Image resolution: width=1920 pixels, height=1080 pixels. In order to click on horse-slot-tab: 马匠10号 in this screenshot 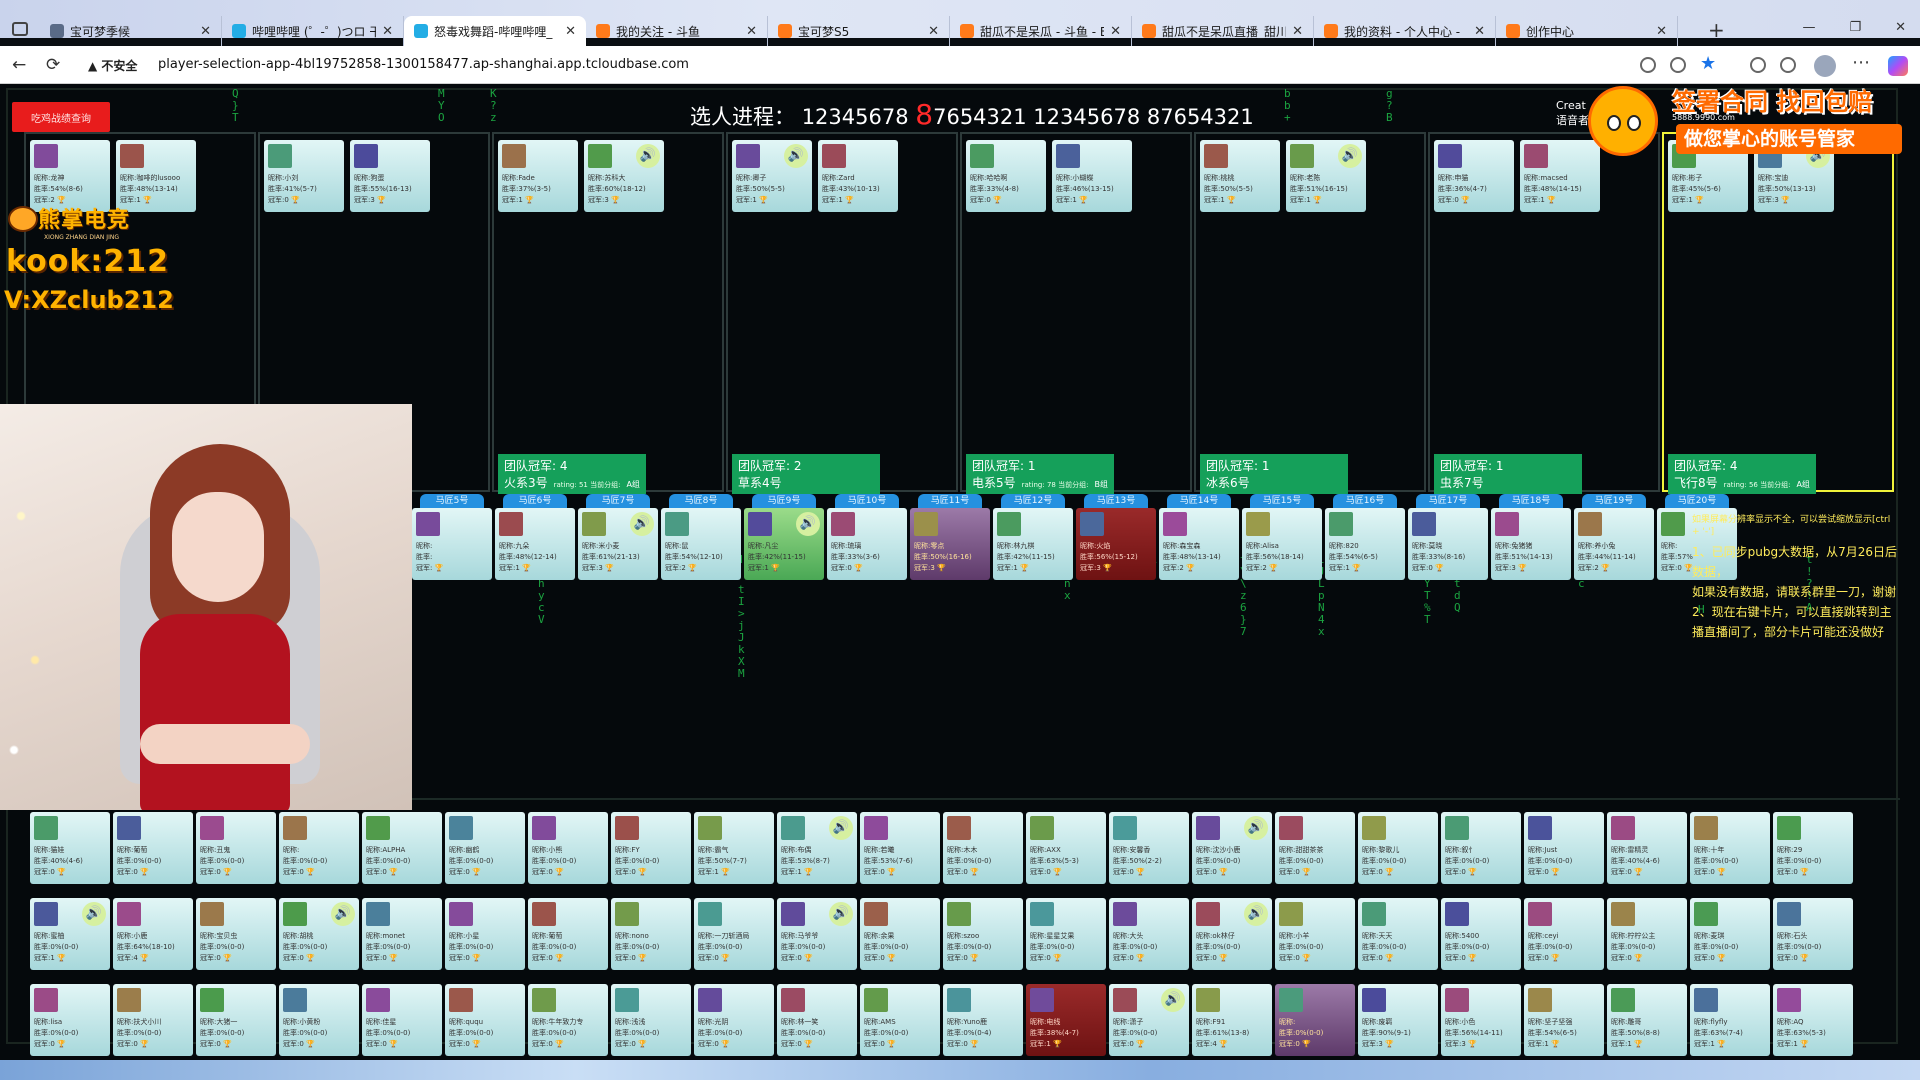, I will do `click(867, 501)`.